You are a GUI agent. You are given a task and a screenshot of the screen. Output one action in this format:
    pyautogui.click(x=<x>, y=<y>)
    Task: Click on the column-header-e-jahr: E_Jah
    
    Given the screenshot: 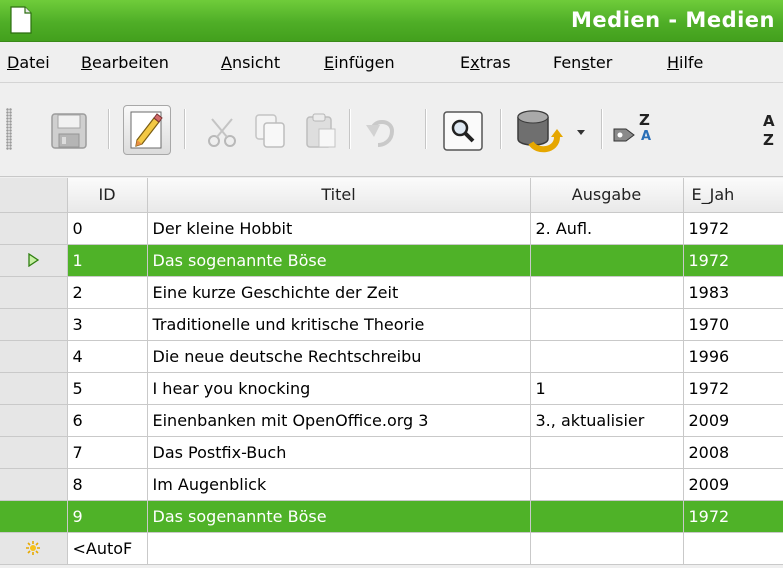 What is the action you would take?
    pyautogui.click(x=733, y=195)
    